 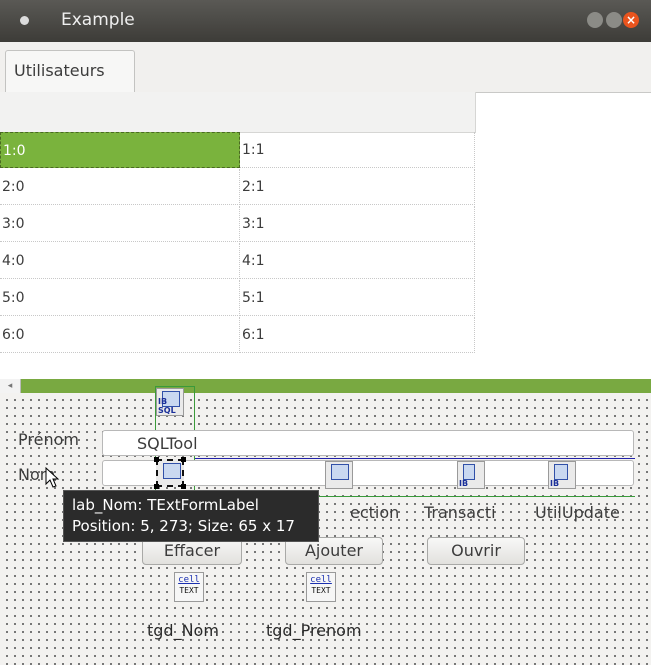 I want to click on tgd-prenom-component-icon: cell TEXT, so click(x=321, y=587).